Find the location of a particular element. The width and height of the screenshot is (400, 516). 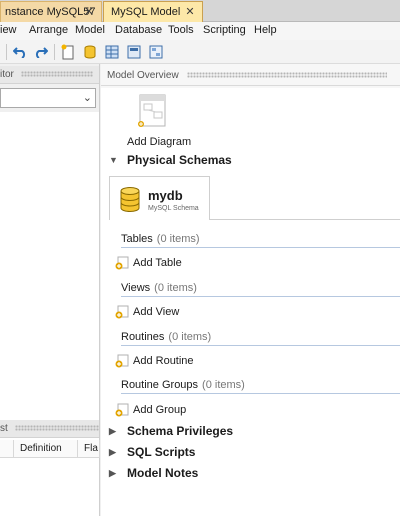

group-name: Views is located at coordinates (136, 288).